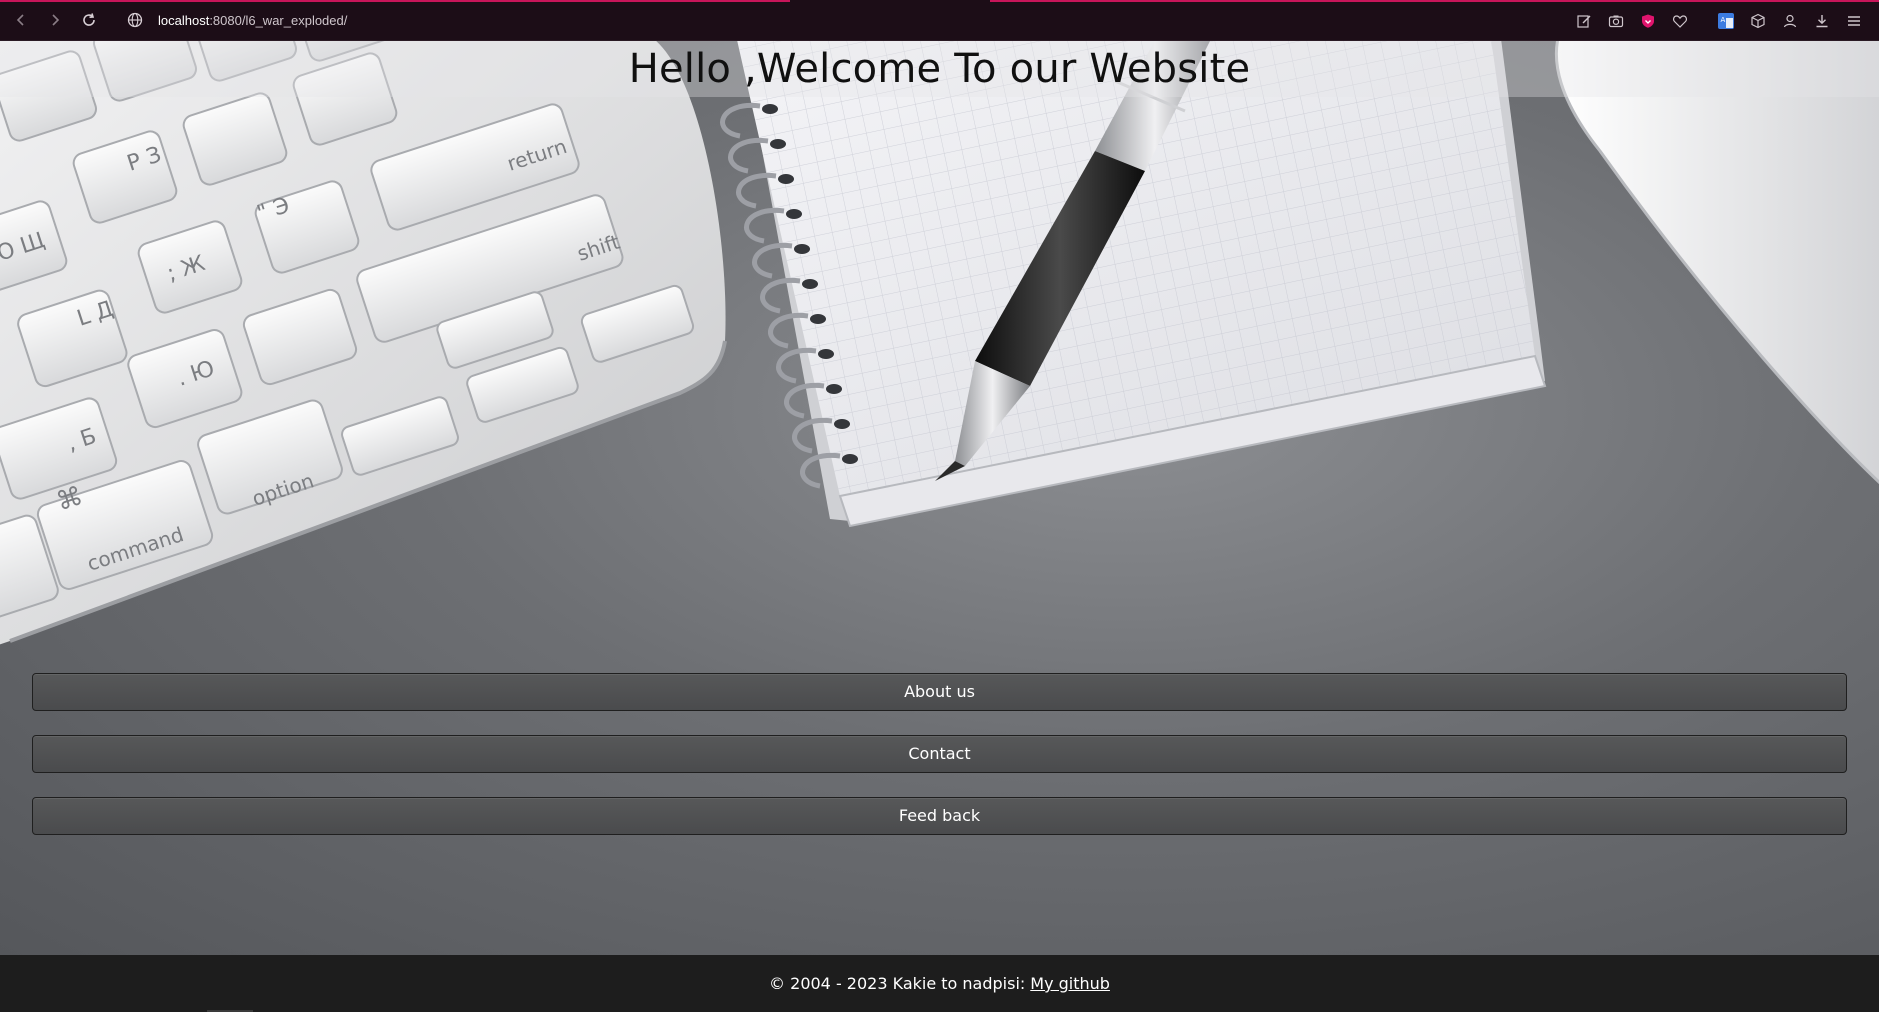  I want to click on forward-icon, so click(55, 20).